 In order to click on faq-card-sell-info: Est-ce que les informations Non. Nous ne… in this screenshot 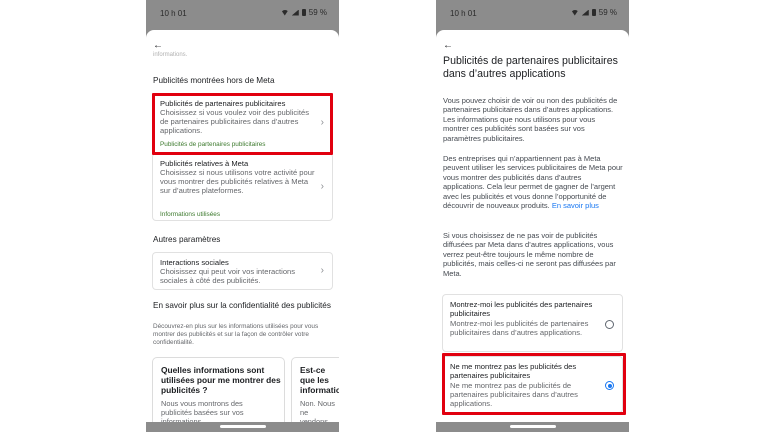, I will do `click(315, 394)`.